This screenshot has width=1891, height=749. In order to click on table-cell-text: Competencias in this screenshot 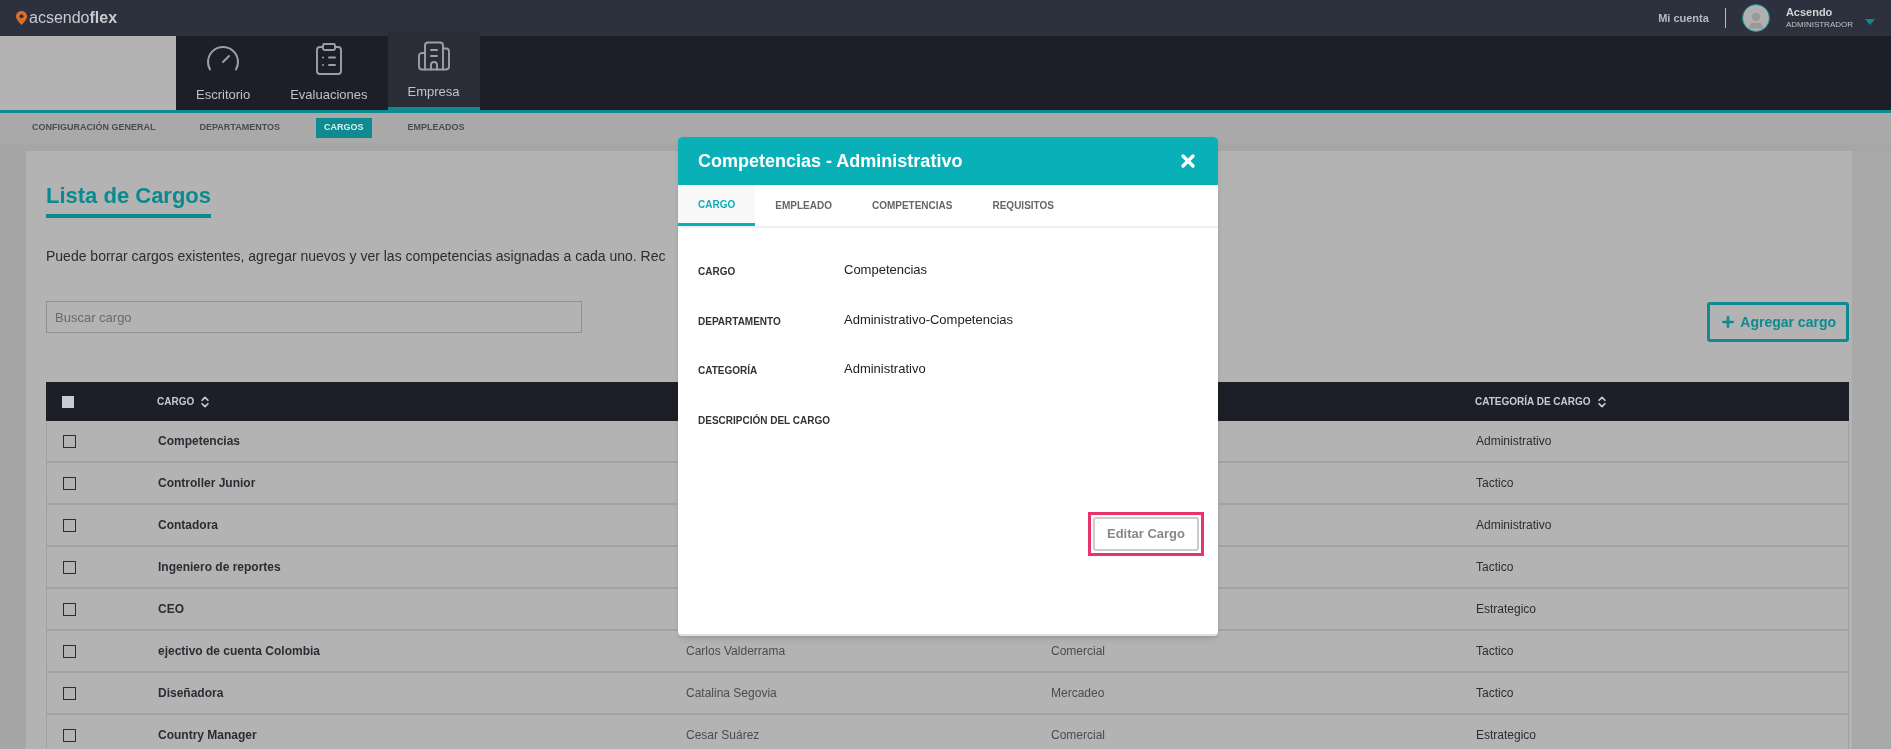, I will do `click(200, 441)`.